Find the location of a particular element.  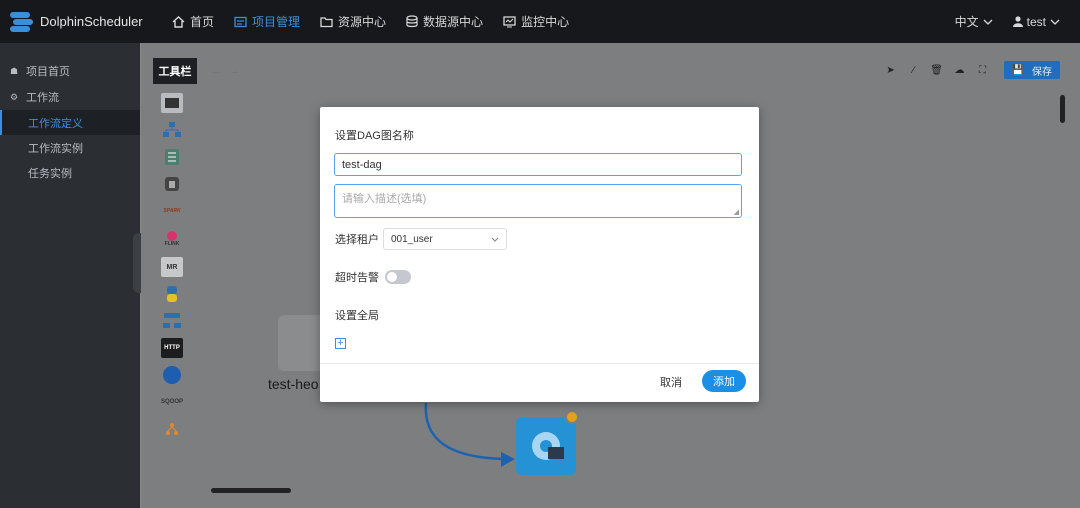

nav-item-label: 数据源中心 is located at coordinates (453, 22).